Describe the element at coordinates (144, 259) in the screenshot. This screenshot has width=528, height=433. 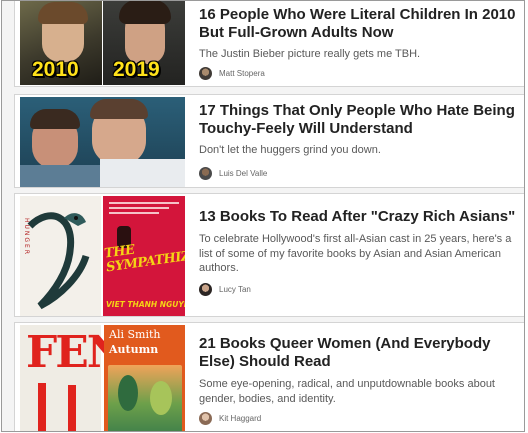
I see `book-title: THE SYMPATHIZER` at that location.